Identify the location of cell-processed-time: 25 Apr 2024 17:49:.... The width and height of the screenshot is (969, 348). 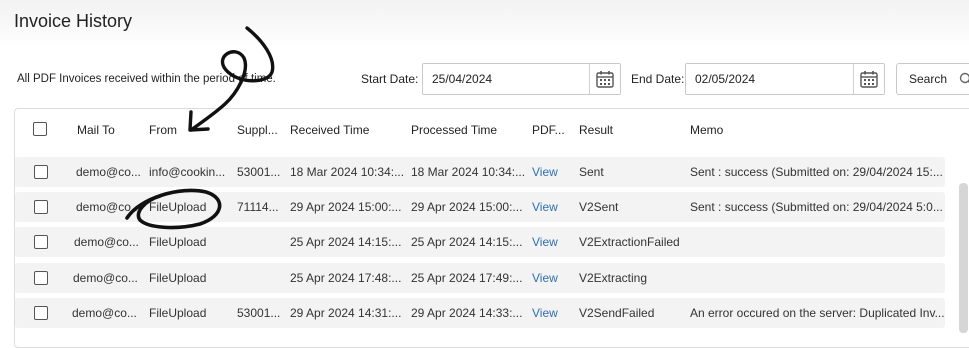
(468, 278).